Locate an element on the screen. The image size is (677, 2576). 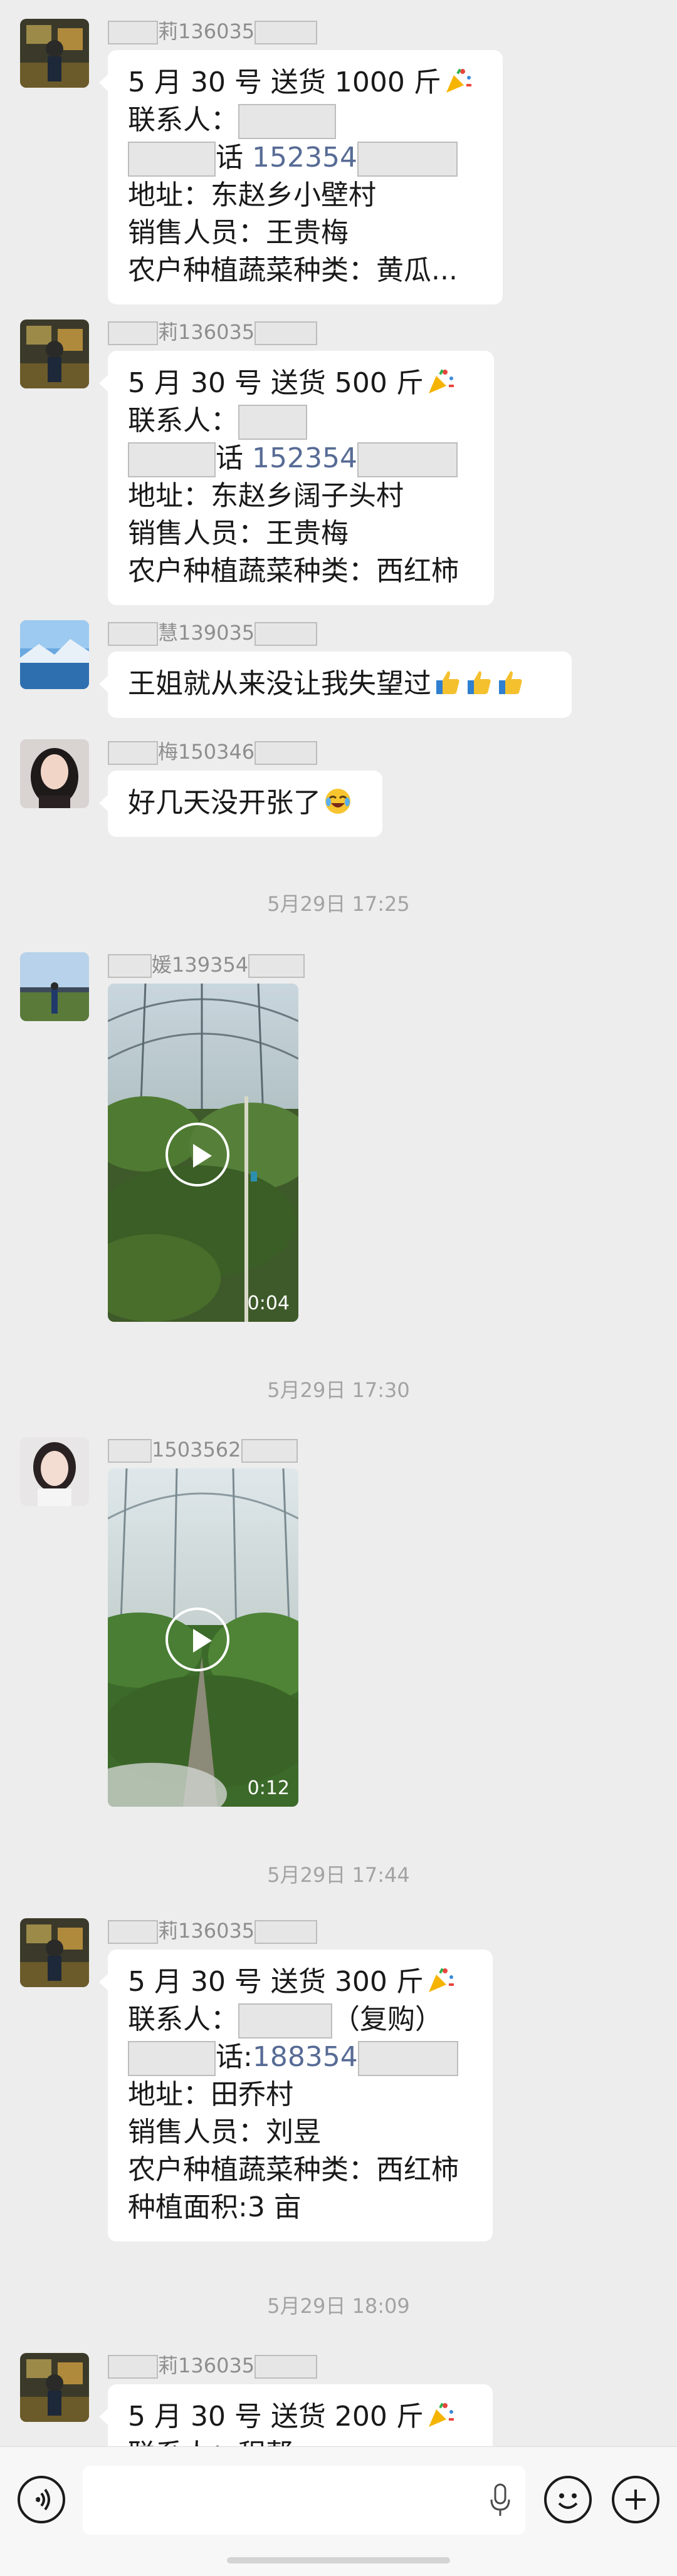
sender-name: 梅150346 is located at coordinates (213, 752).